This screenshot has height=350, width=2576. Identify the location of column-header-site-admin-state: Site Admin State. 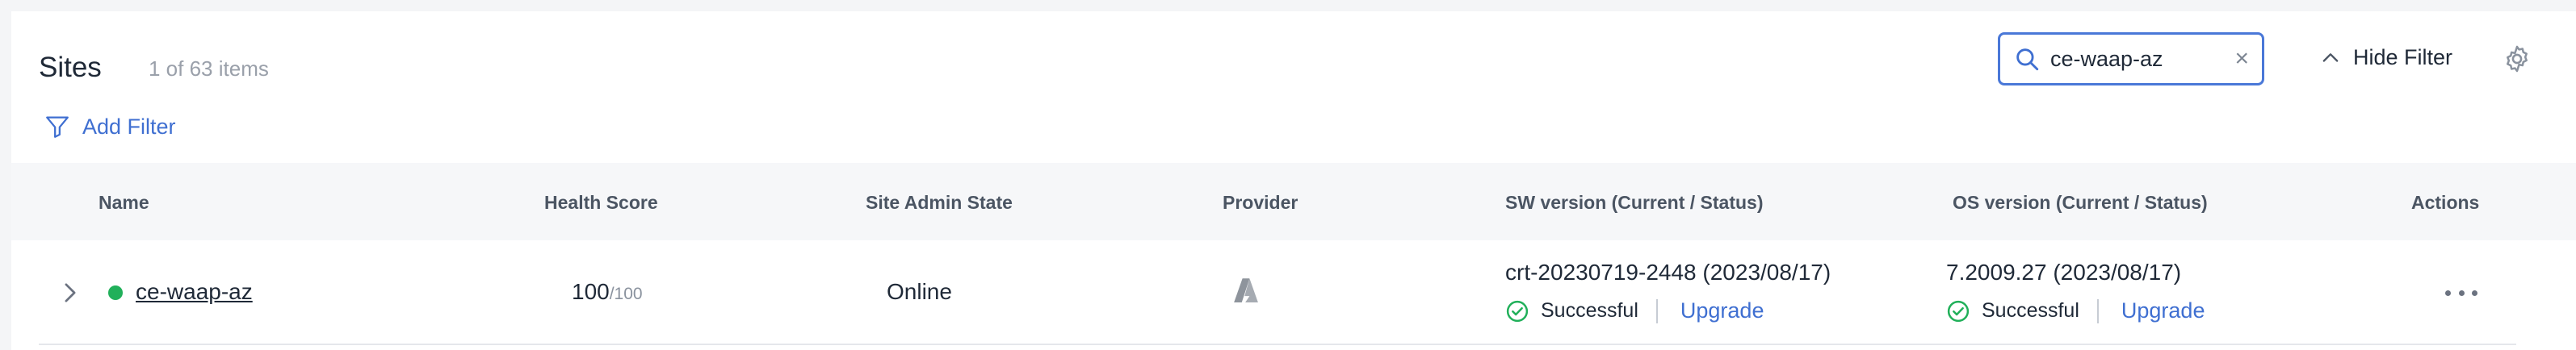
(939, 203).